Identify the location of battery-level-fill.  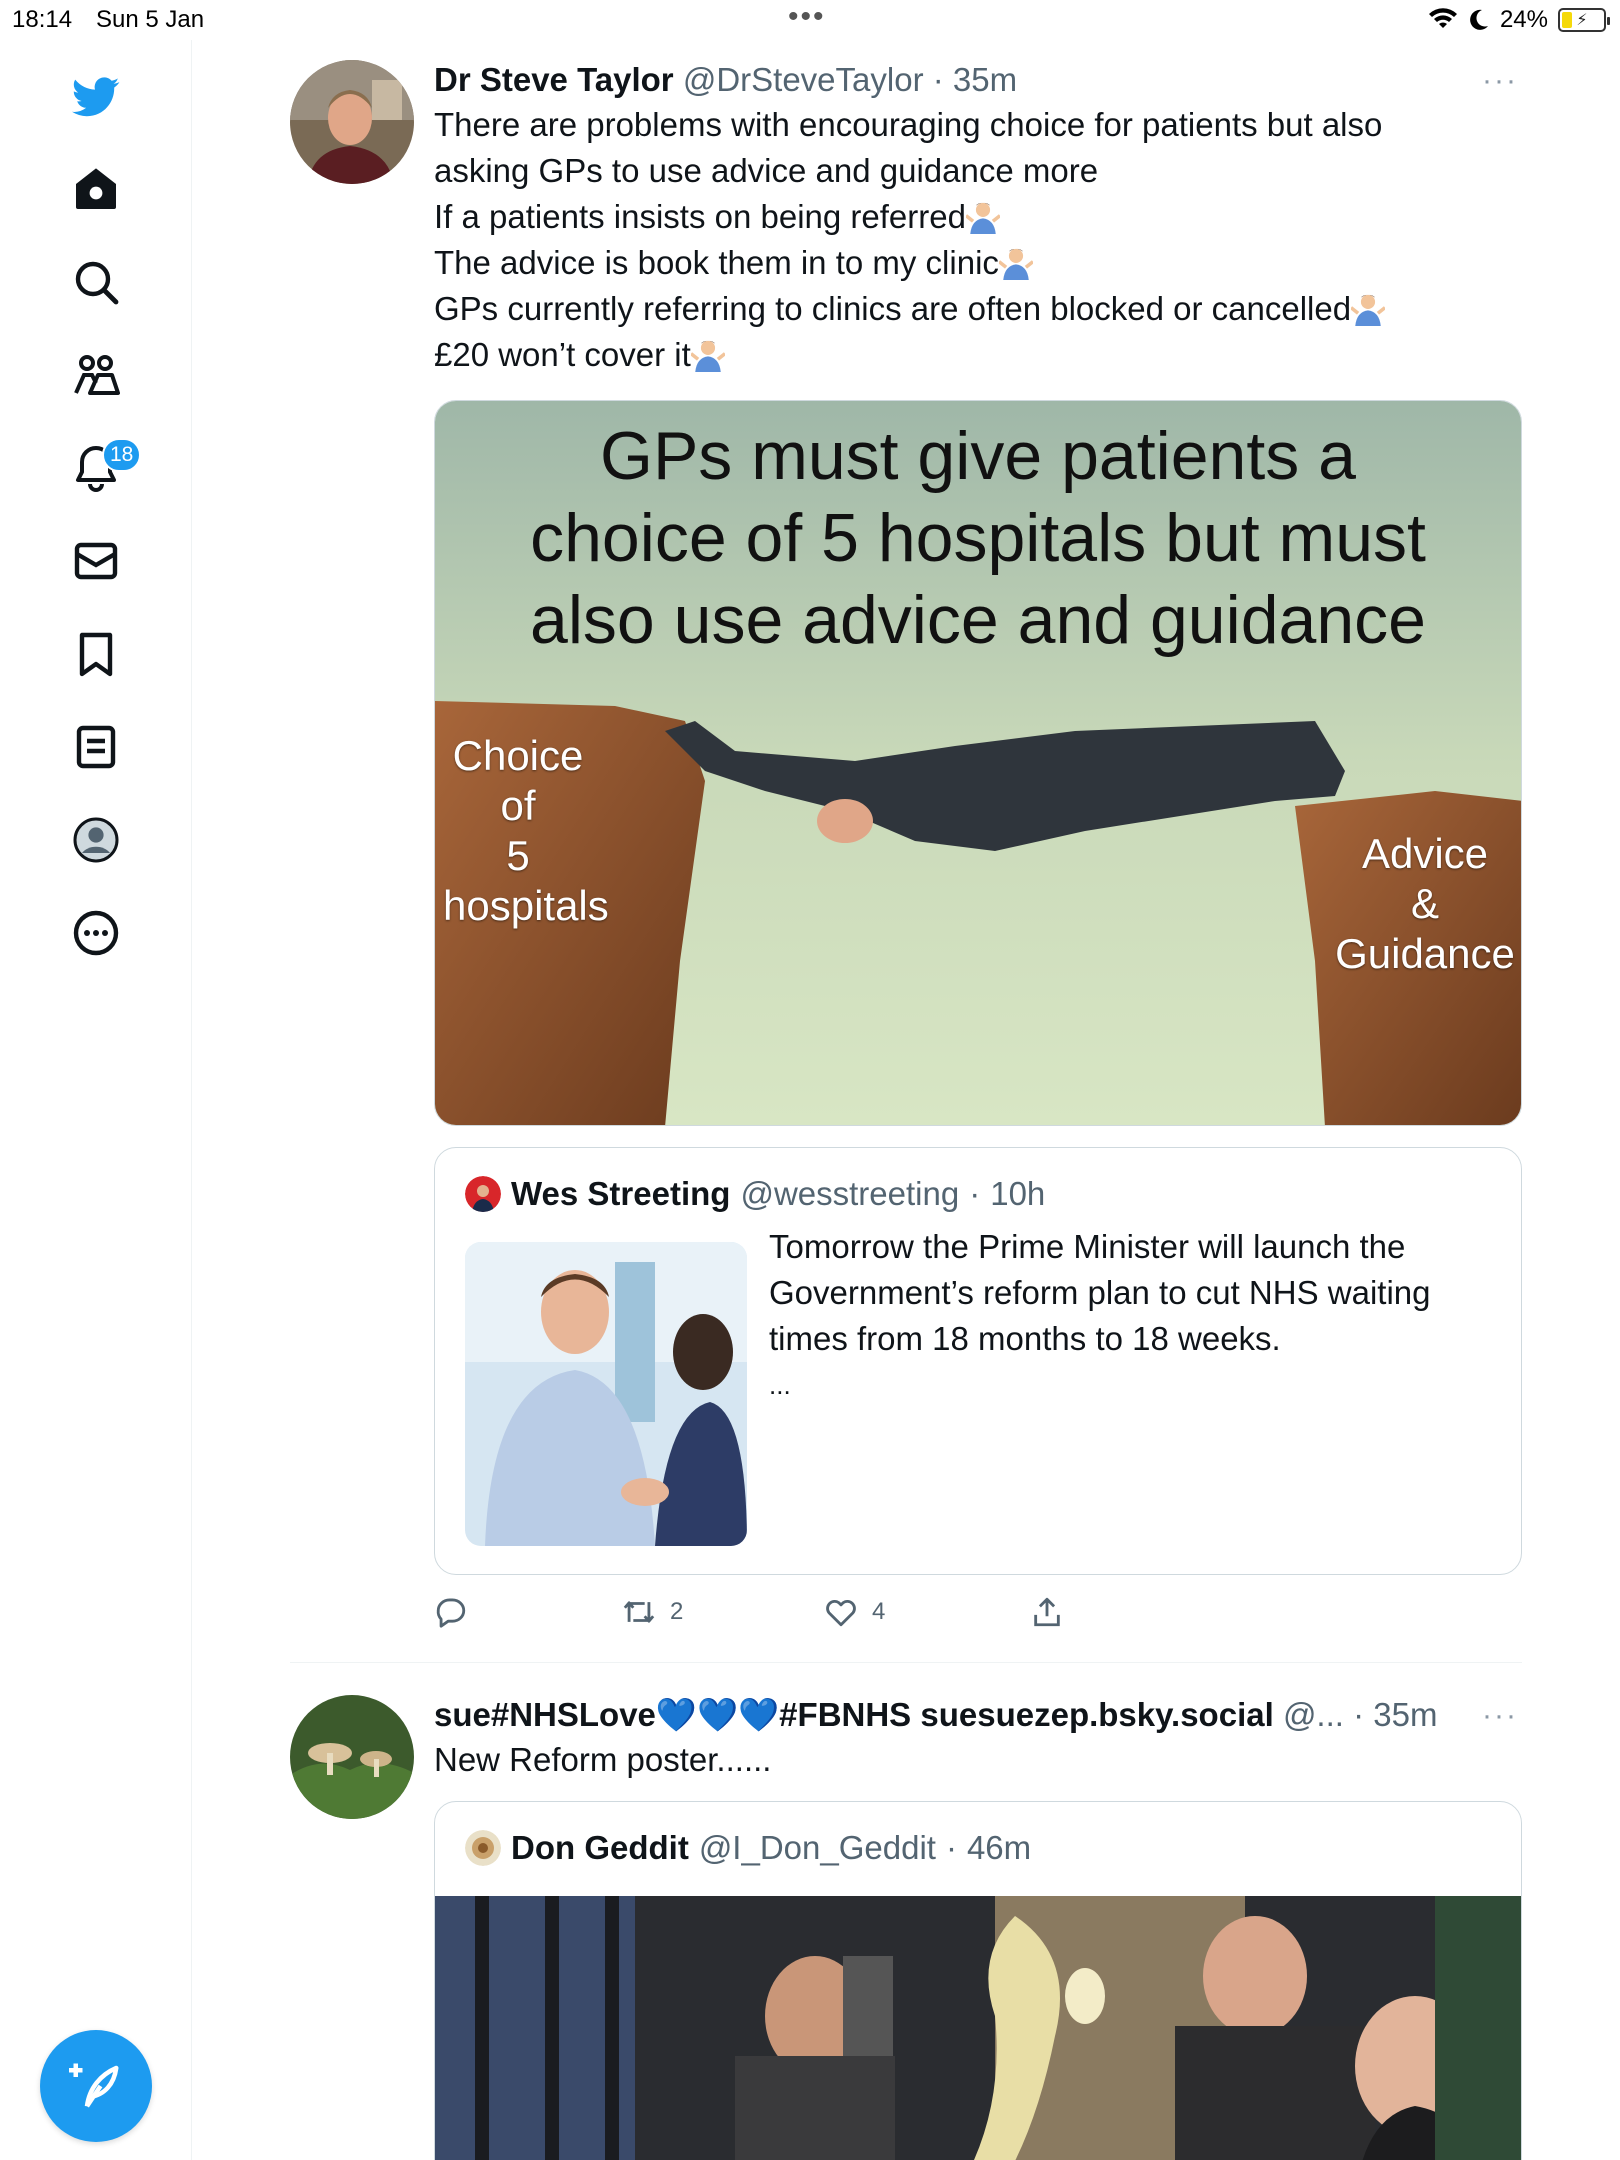
(1567, 20).